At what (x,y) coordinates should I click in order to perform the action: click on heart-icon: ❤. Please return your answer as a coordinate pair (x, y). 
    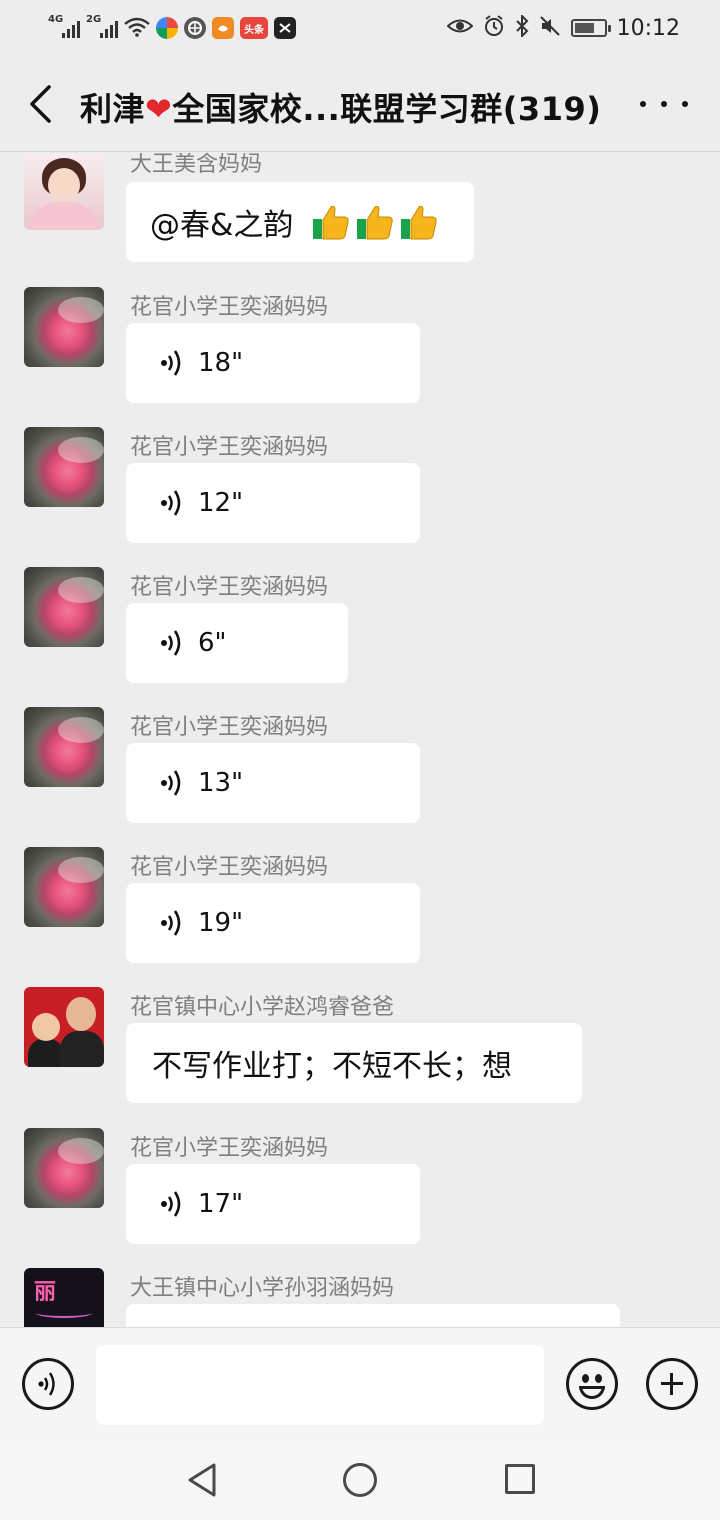
    Looking at the image, I should click on (159, 109).